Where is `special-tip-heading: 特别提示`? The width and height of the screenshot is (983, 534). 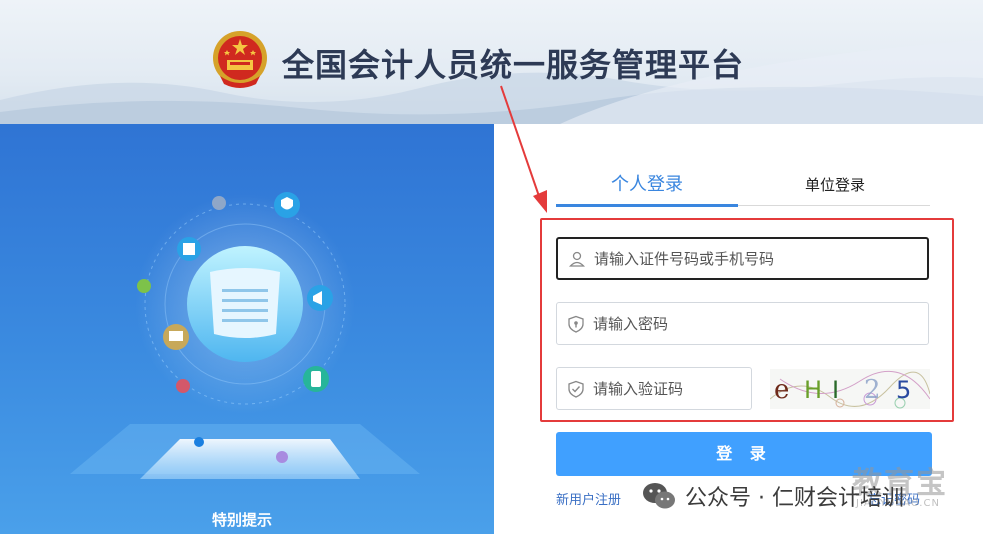 special-tip-heading: 特别提示 is located at coordinates (241, 520).